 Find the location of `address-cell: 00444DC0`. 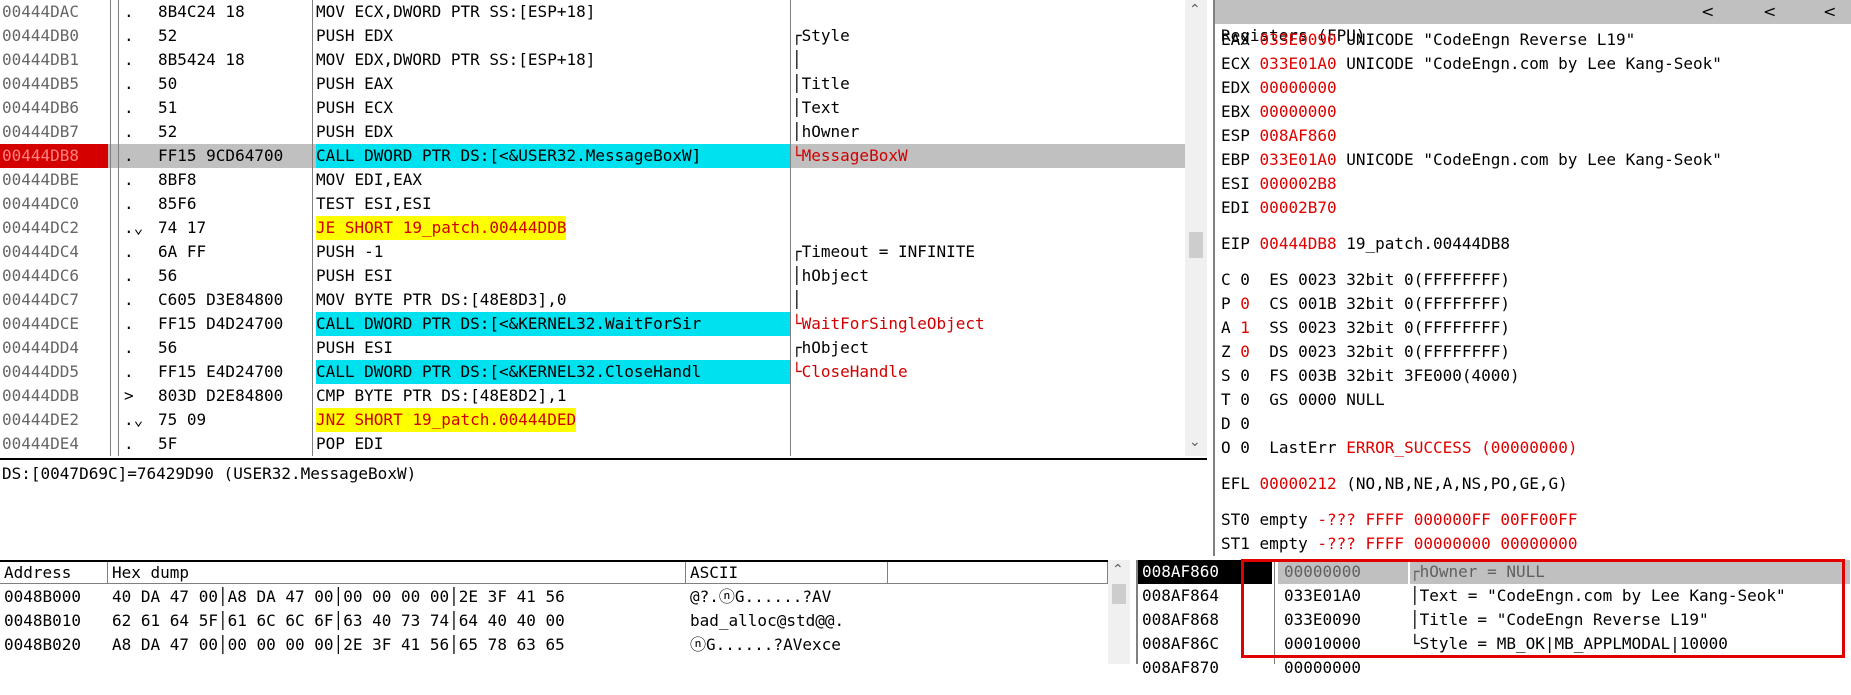

address-cell: 00444DC0 is located at coordinates (54, 204).